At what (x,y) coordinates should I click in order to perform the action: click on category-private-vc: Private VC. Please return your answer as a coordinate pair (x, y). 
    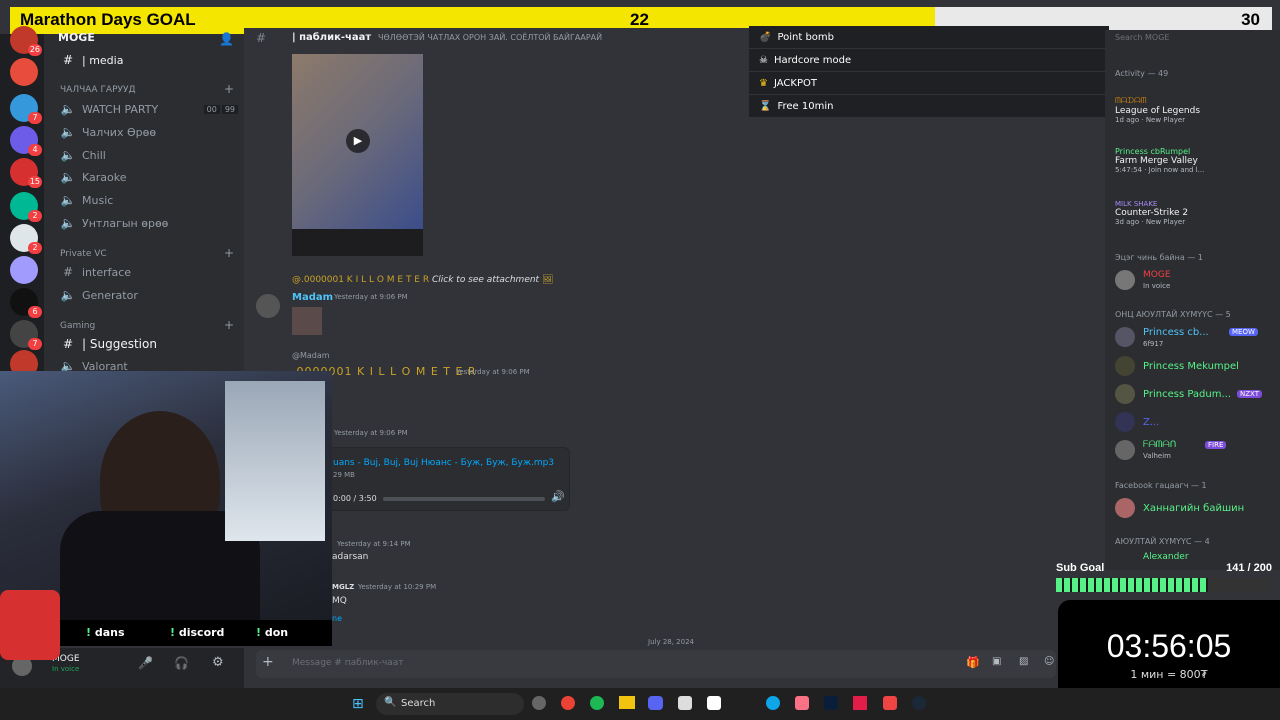
    Looking at the image, I should click on (83, 254).